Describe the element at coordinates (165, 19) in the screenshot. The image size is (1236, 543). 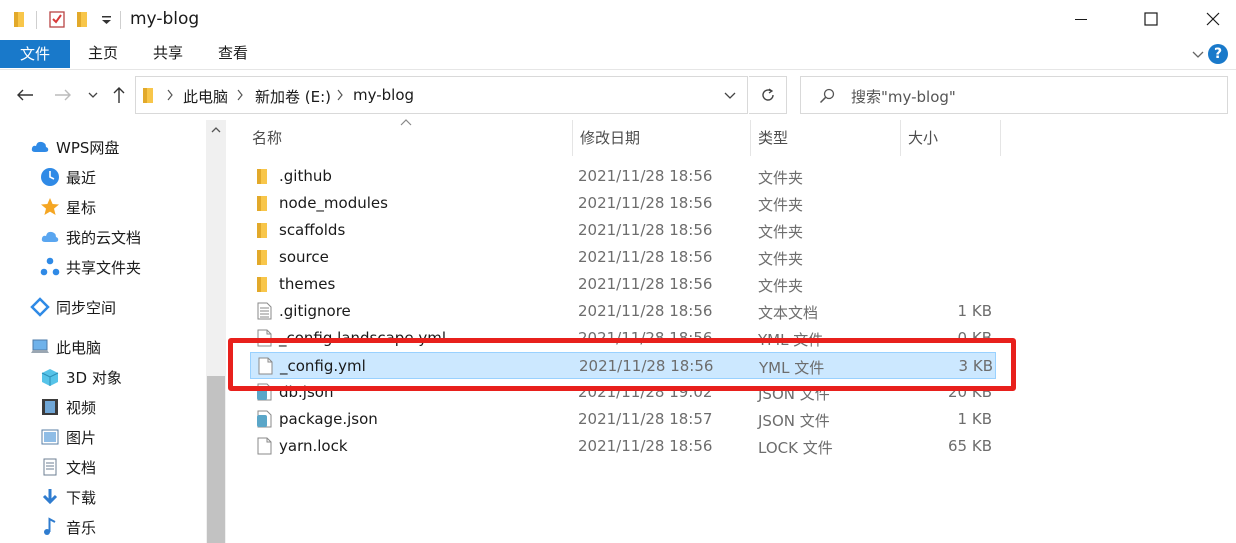
I see `window-title: my-blog` at that location.